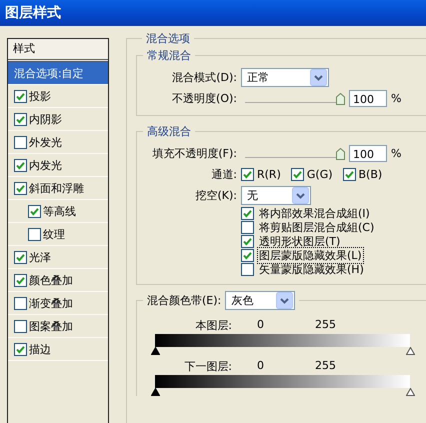 This screenshot has height=423, width=426. I want to click on checkbox-label: B(B), so click(370, 174).